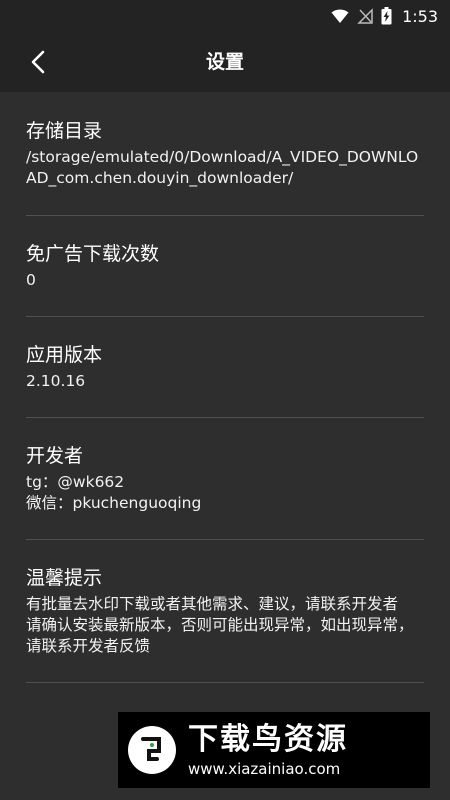 The height and width of the screenshot is (800, 450). Describe the element at coordinates (225, 266) in the screenshot. I see `setting-ad-free-downloads: 免广告下载次数 0` at that location.